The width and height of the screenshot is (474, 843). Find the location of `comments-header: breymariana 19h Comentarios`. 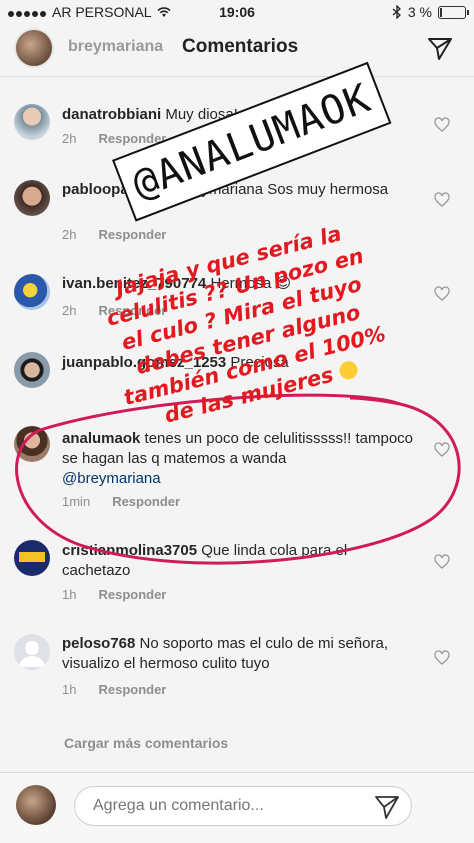

comments-header: breymariana 19h Comentarios is located at coordinates (237, 47).